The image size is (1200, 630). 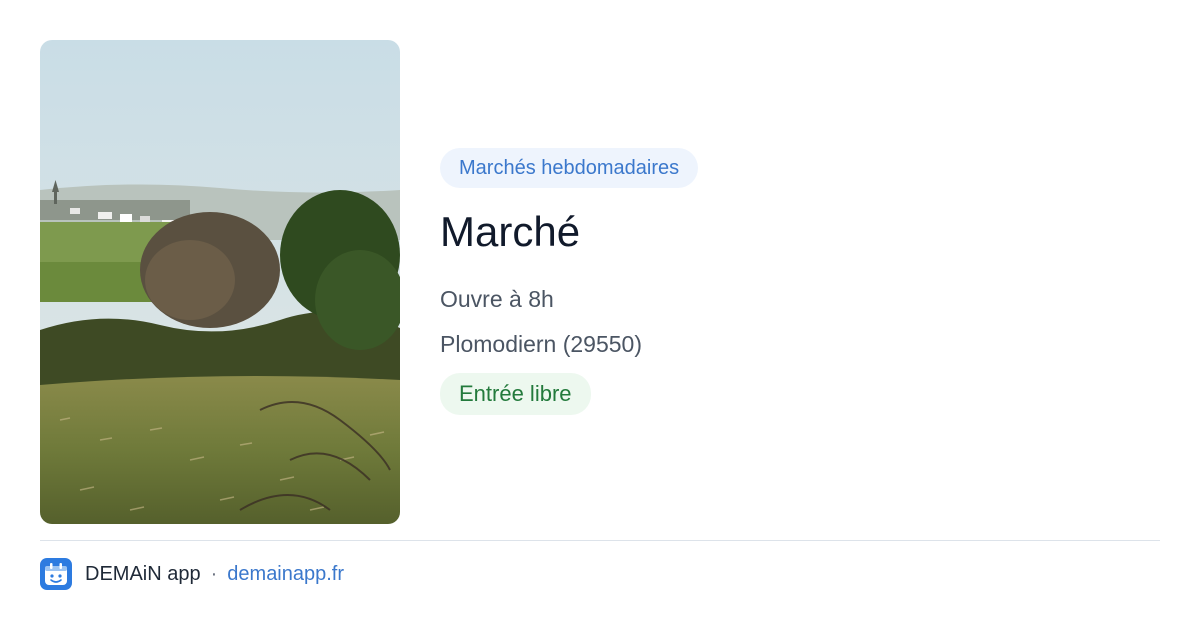 What do you see at coordinates (143, 573) in the screenshot?
I see `app-name: DEMAiN app` at bounding box center [143, 573].